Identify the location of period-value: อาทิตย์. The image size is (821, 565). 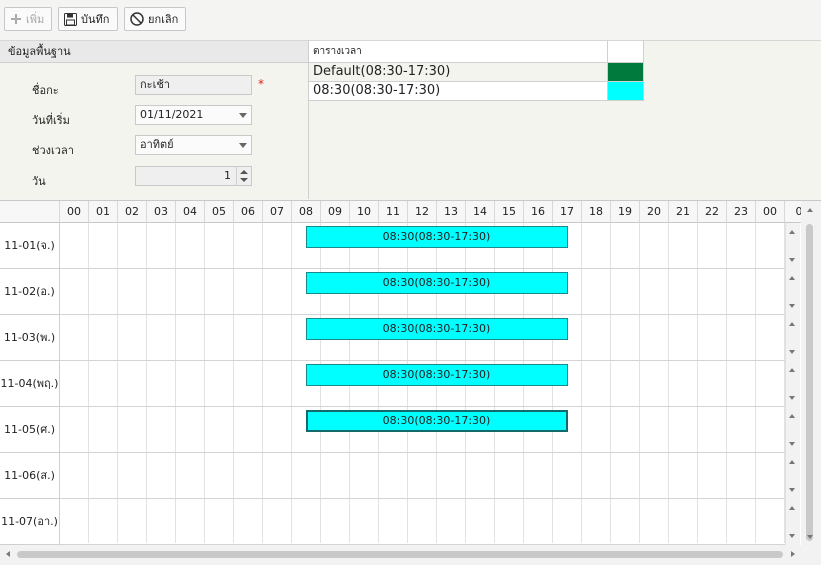
(157, 144).